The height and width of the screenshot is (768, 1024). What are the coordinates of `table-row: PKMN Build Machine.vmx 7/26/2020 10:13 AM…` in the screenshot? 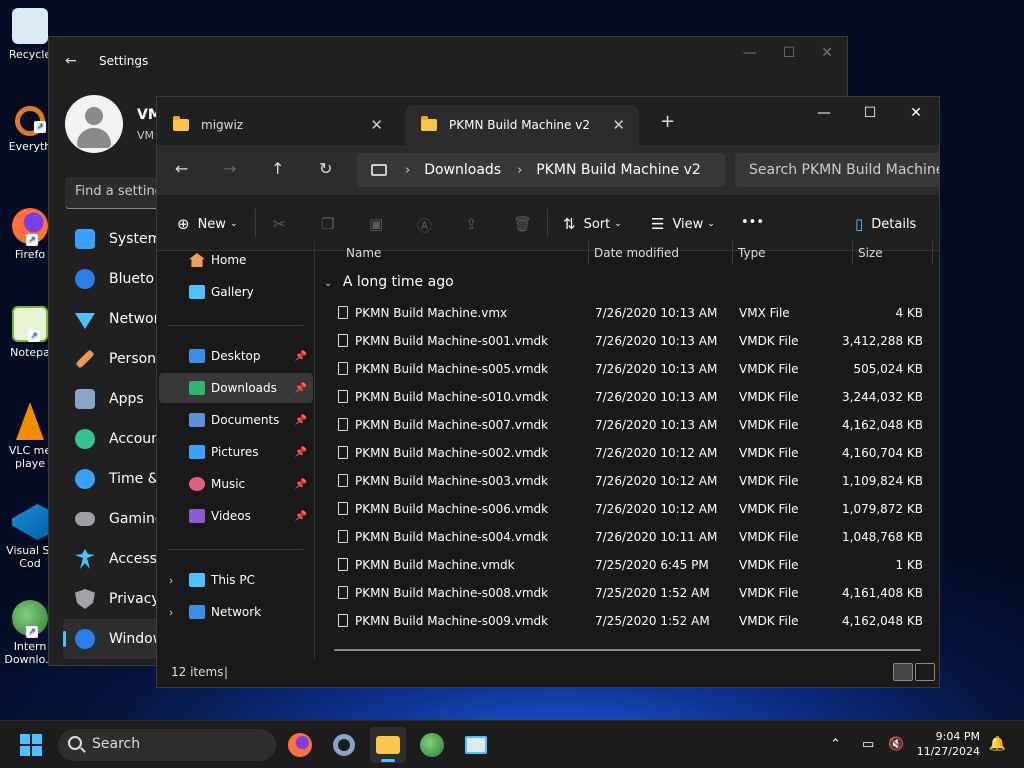 It's located at (627, 313).